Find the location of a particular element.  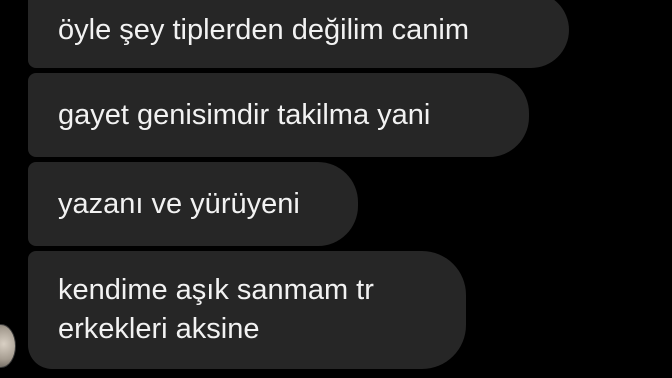

message-text: kendime aşık sanmam tr erkekleri aksine is located at coordinates (216, 309).